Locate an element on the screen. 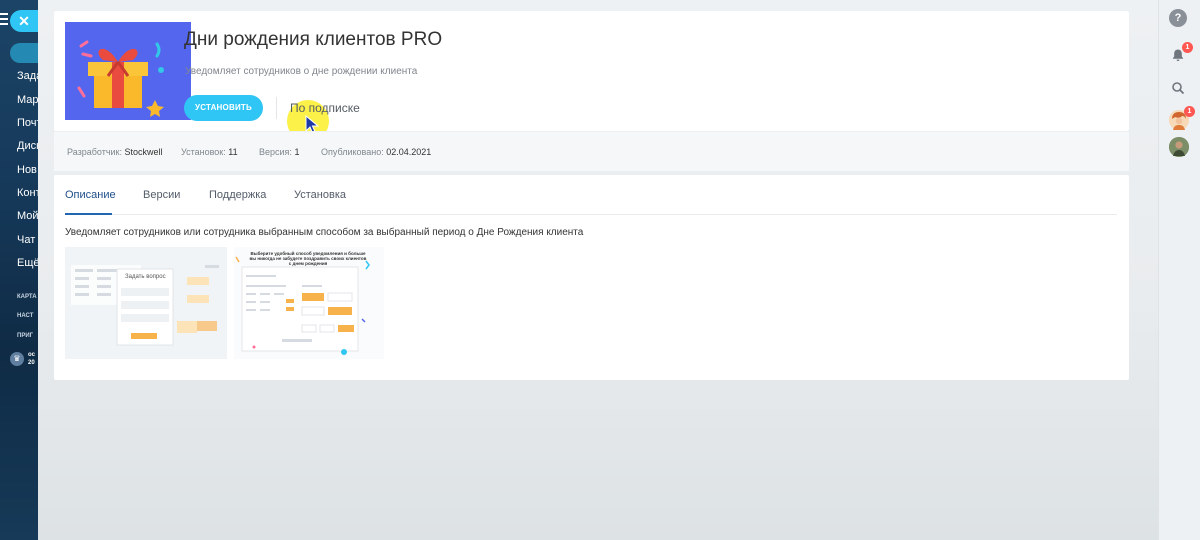 The image size is (1200, 540). sidebar-item-disk: Диск is located at coordinates (27, 146).